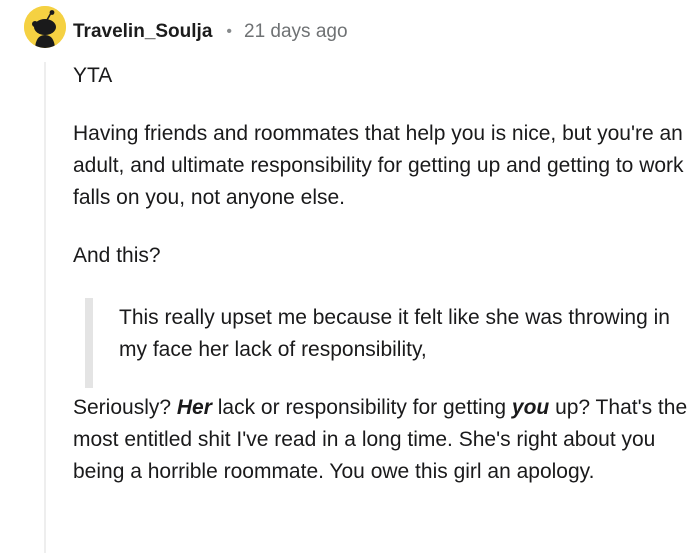  I want to click on emphasis-her: Her, so click(194, 407).